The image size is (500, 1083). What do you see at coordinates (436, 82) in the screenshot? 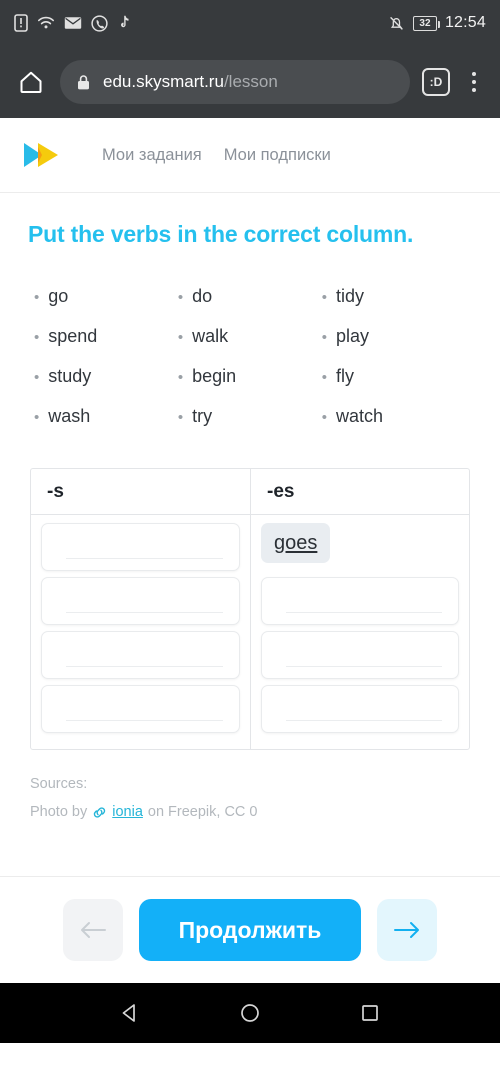
I see `tab-counter-button: :D` at bounding box center [436, 82].